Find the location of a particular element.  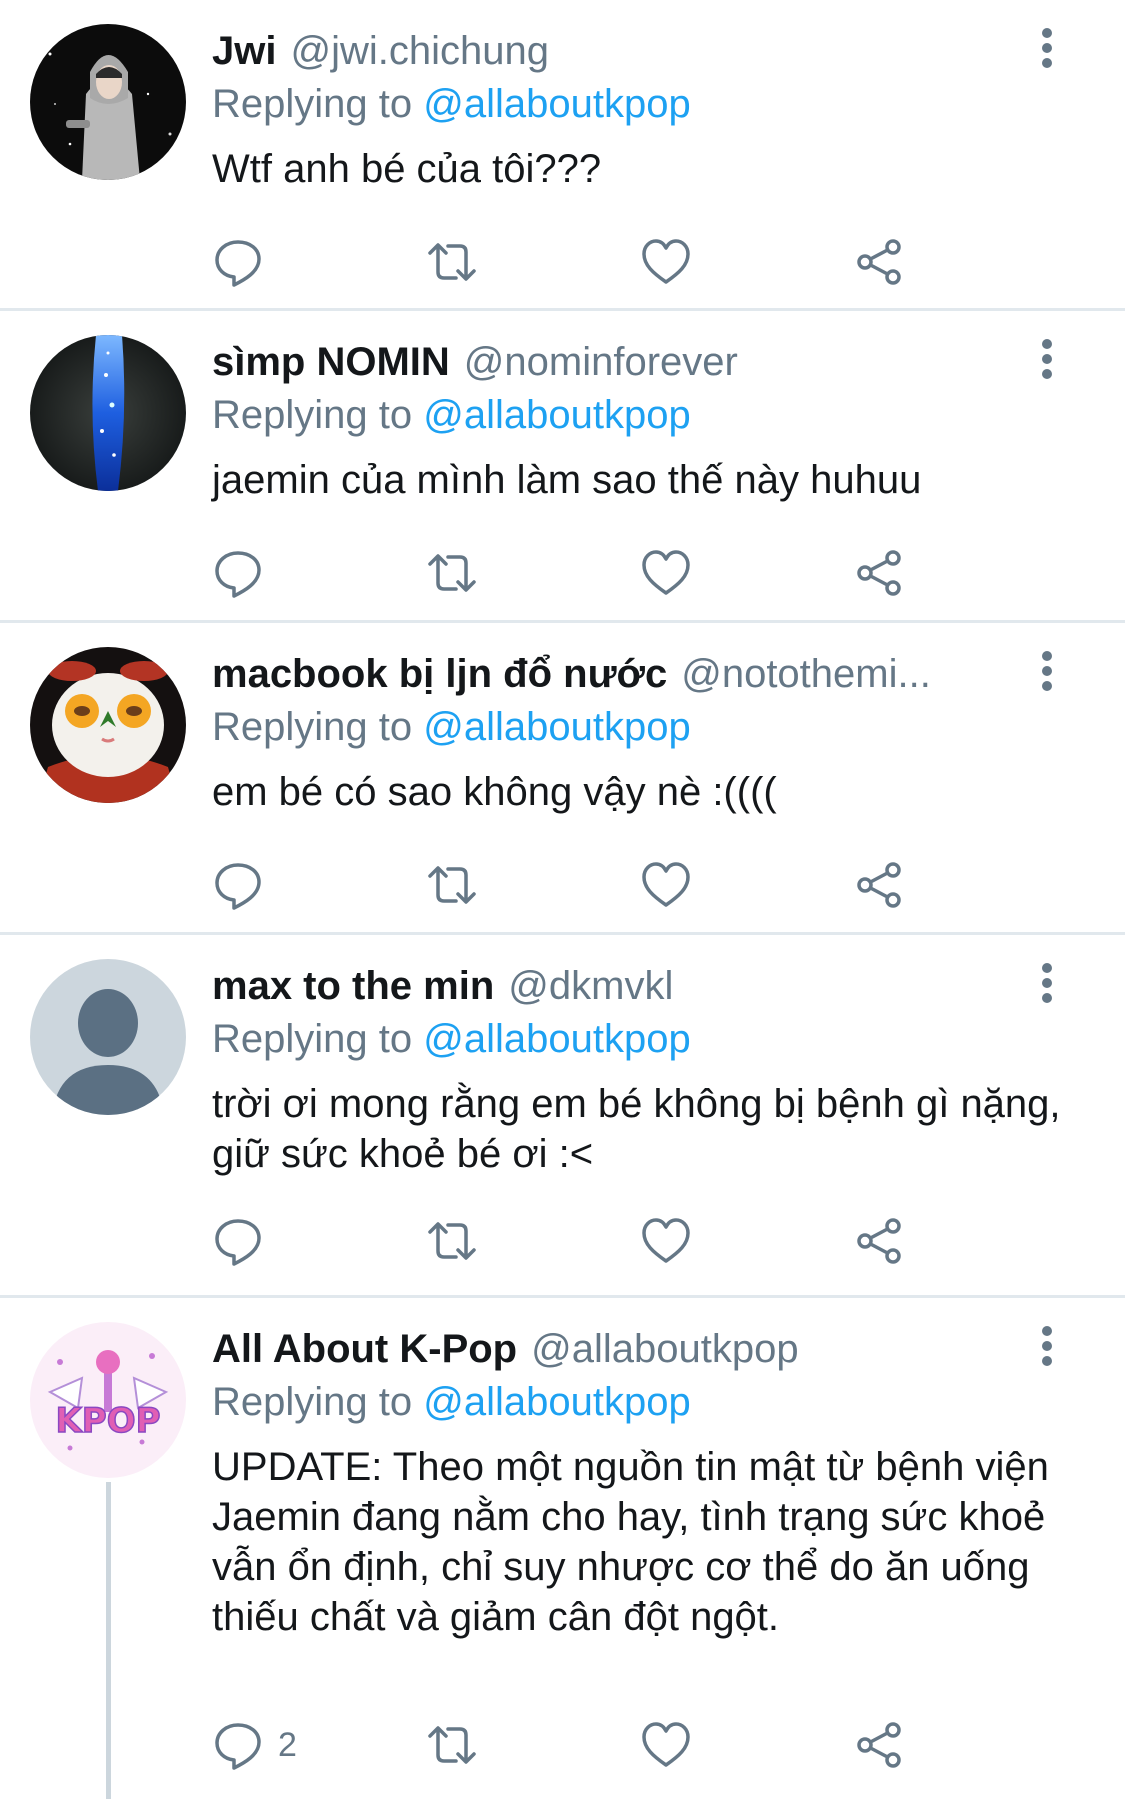

tweet-header: All About K-Pop @allaboutkpop is located at coordinates (593, 1349).